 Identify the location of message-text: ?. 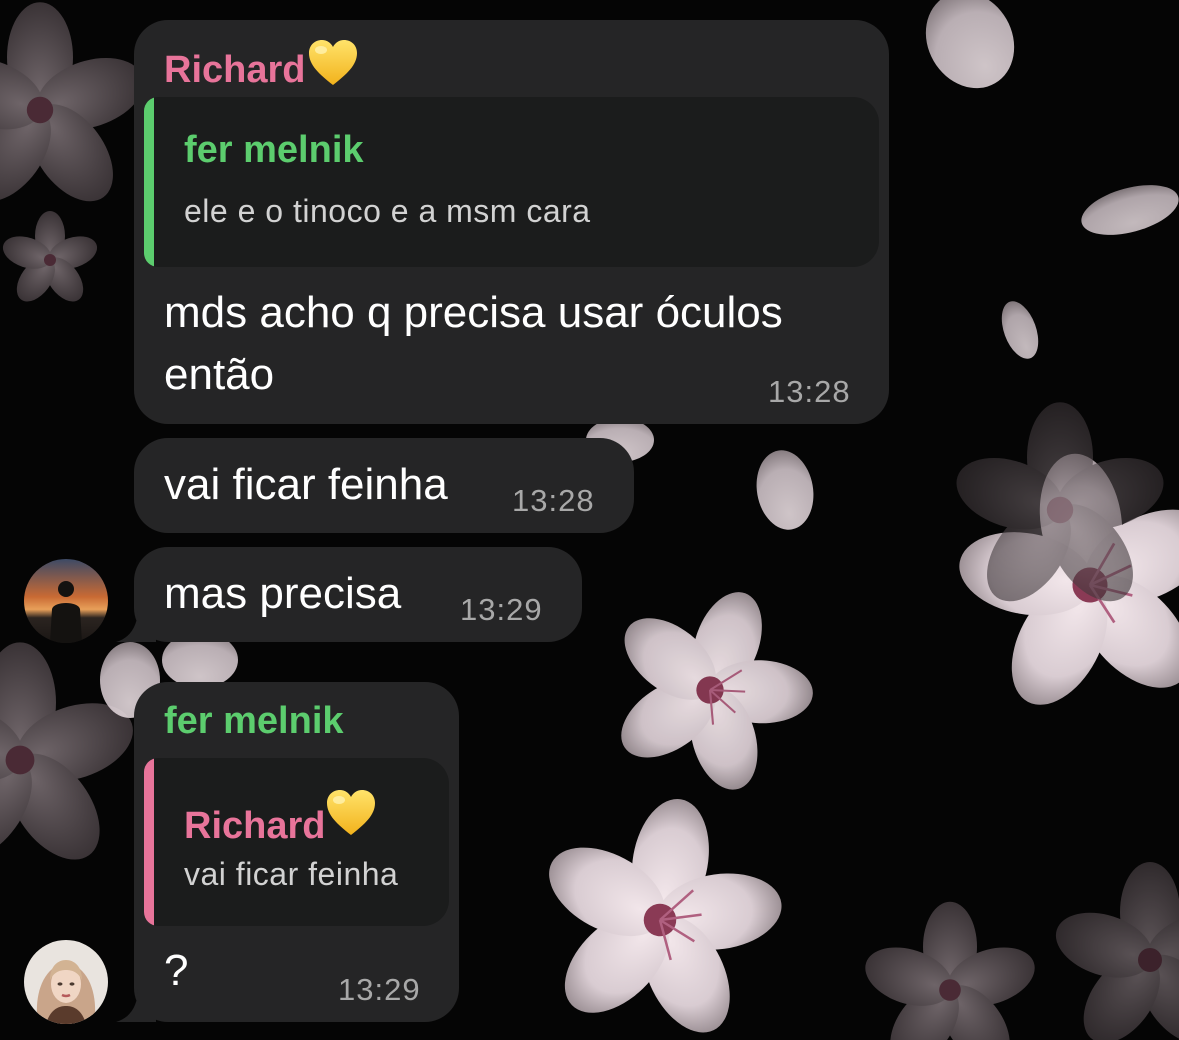
(176, 970).